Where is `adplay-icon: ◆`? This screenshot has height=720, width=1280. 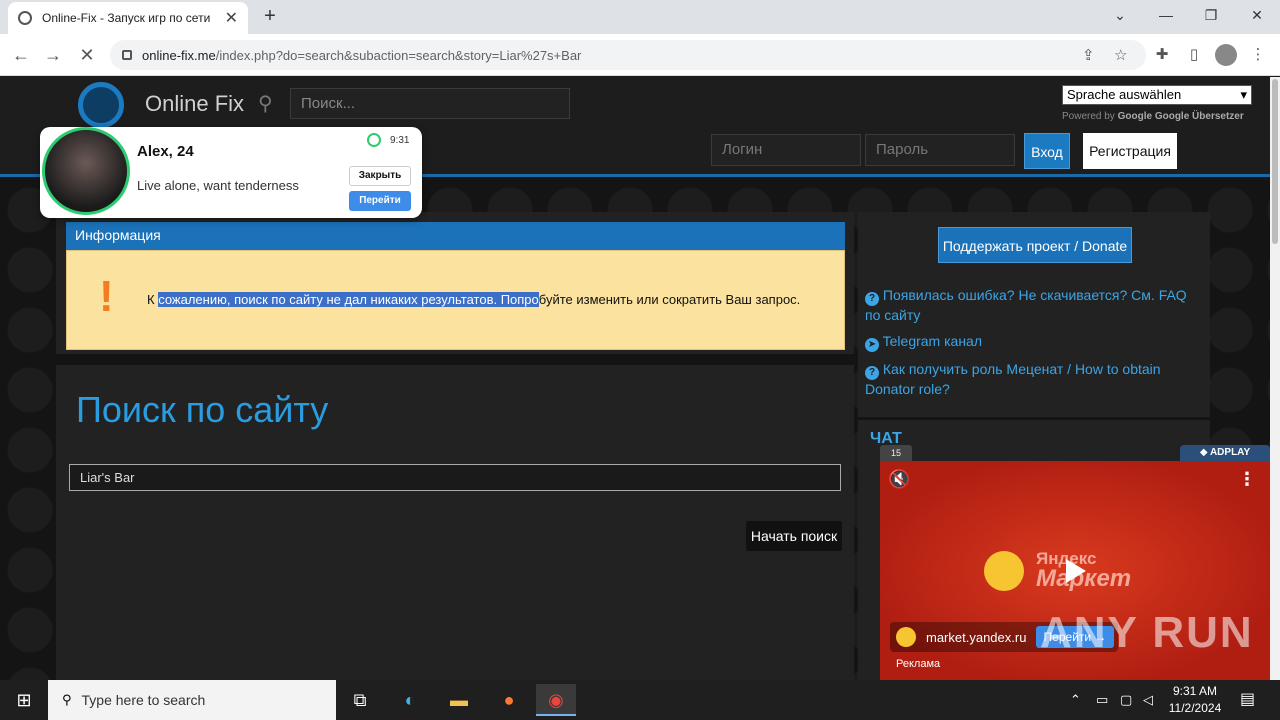 adplay-icon: ◆ is located at coordinates (1204, 452).